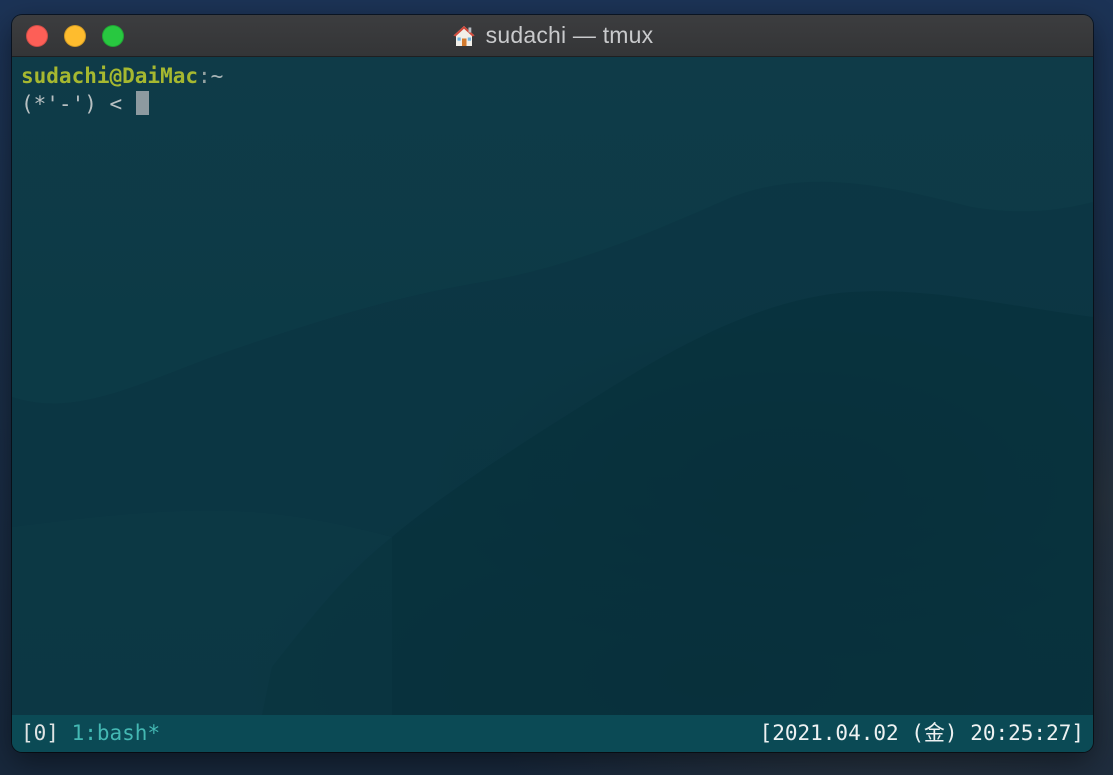  What do you see at coordinates (552, 733) in the screenshot?
I see `tmux-status-bar: [0] 1:bash* [2021.04.02 (金) 20:25:27]` at bounding box center [552, 733].